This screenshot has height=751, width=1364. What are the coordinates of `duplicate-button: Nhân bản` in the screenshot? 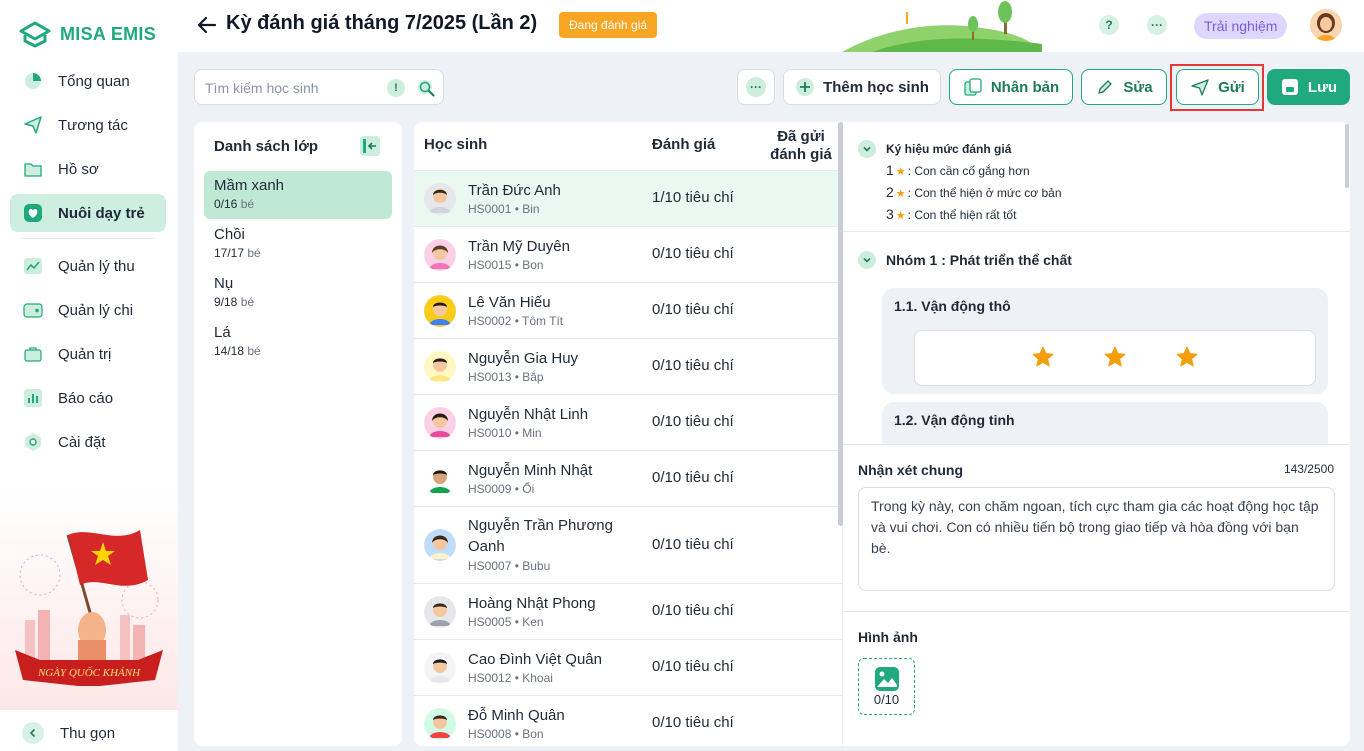 It's located at (1011, 87).